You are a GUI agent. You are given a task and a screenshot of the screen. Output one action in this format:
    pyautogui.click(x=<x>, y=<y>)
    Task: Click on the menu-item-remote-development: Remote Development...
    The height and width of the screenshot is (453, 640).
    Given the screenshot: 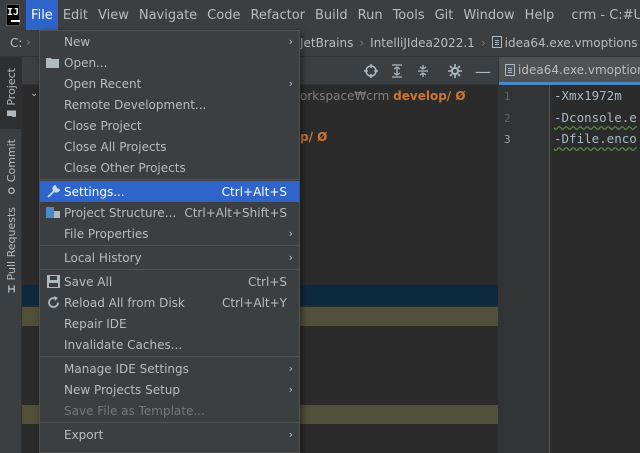 What is the action you would take?
    pyautogui.click(x=169, y=104)
    